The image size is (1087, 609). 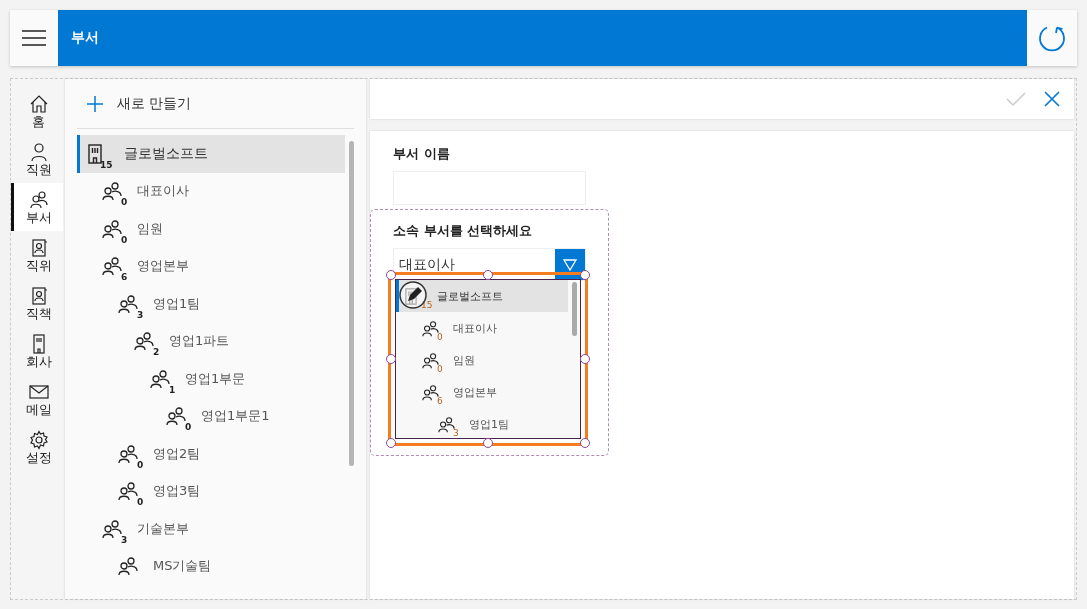 What do you see at coordinates (211, 304) in the screenshot?
I see `tree-item: 3 영업1팀` at bounding box center [211, 304].